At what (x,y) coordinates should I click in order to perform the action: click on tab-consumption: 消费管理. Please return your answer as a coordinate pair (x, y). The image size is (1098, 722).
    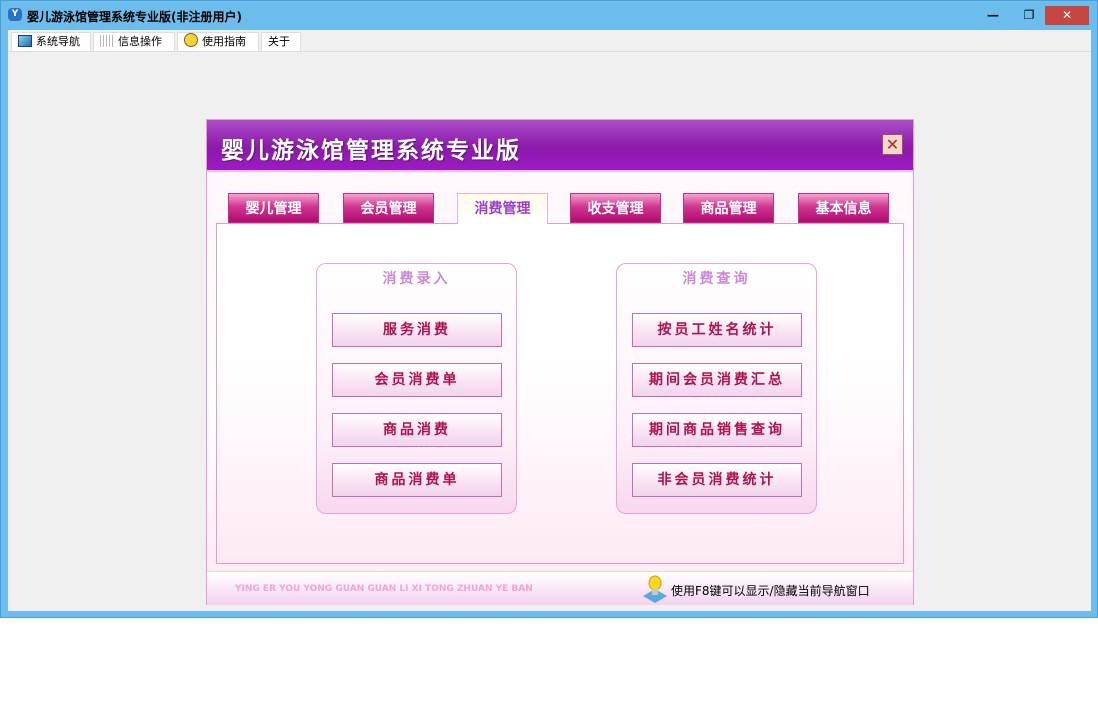
    Looking at the image, I should click on (502, 208).